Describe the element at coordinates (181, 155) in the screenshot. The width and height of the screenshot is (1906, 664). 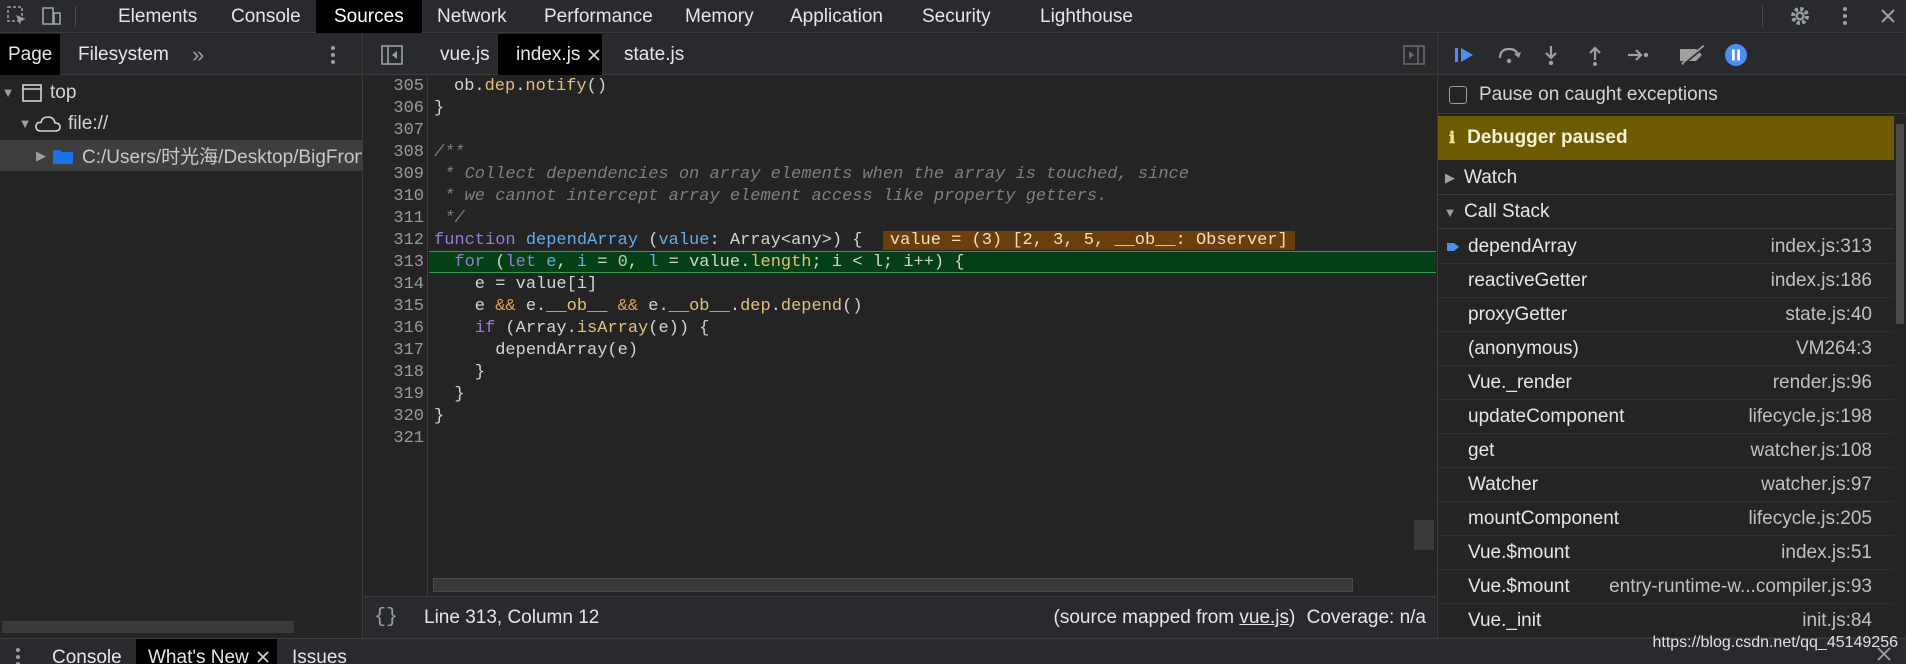
I see `tree-item-folder: ▶ C:/Users/时光海/Desktop/BigFron` at that location.